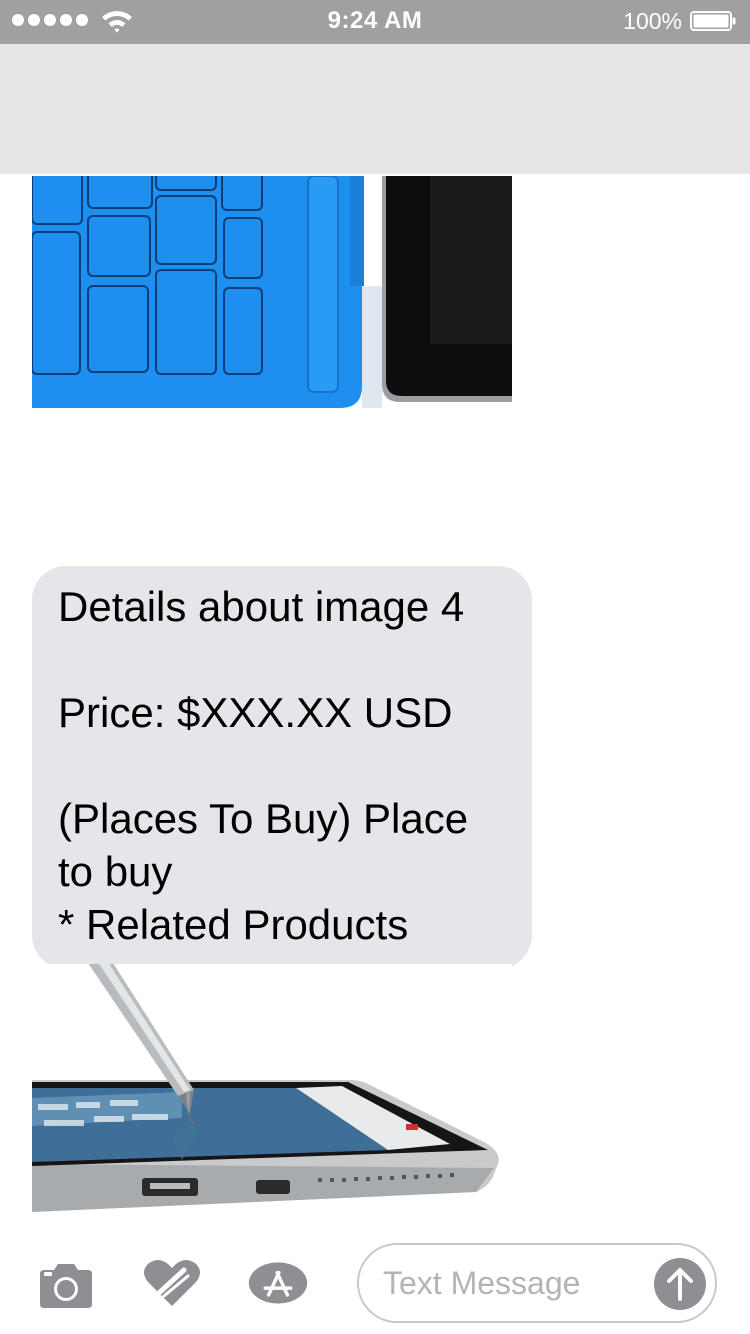  I want to click on app-store-icon, so click(278, 1283).